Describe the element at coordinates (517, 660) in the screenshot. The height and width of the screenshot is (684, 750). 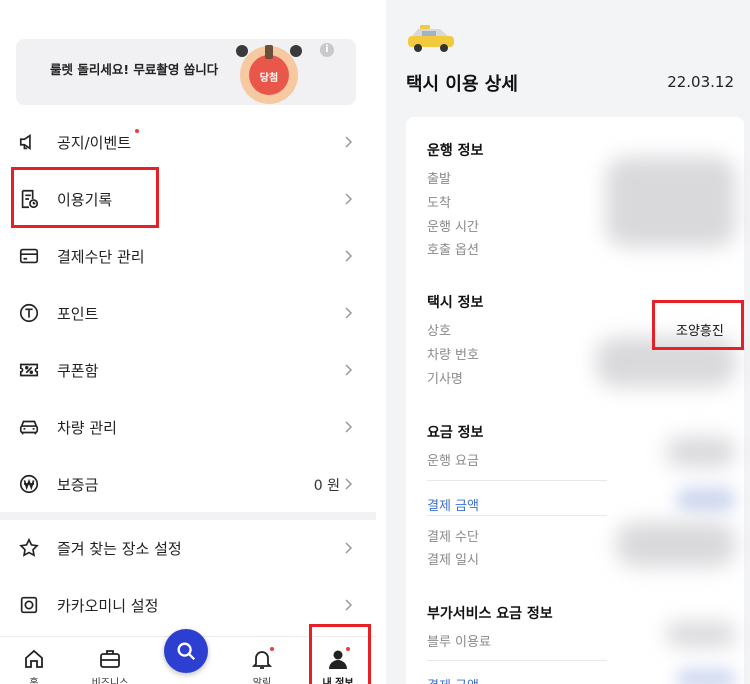
I see `extra-divider` at that location.